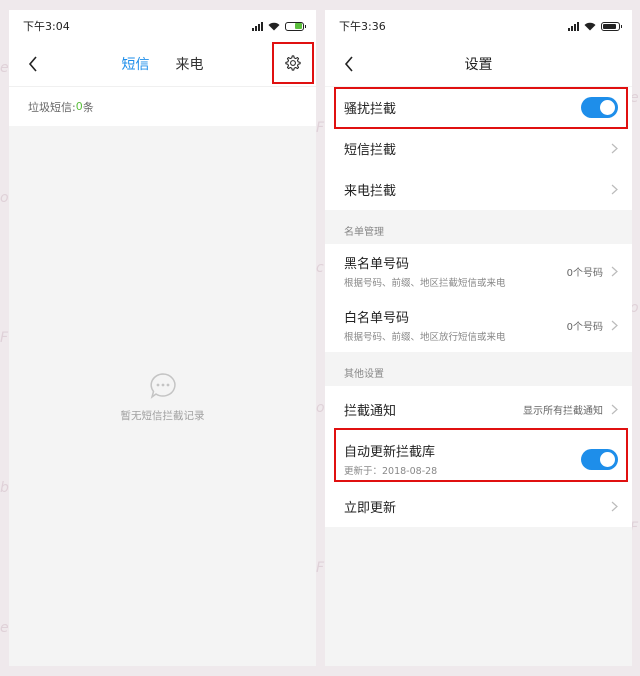 Image resolution: width=640 pixels, height=676 pixels. What do you see at coordinates (478, 369) in the screenshot?
I see `section-header-other: 其他设置` at bounding box center [478, 369].